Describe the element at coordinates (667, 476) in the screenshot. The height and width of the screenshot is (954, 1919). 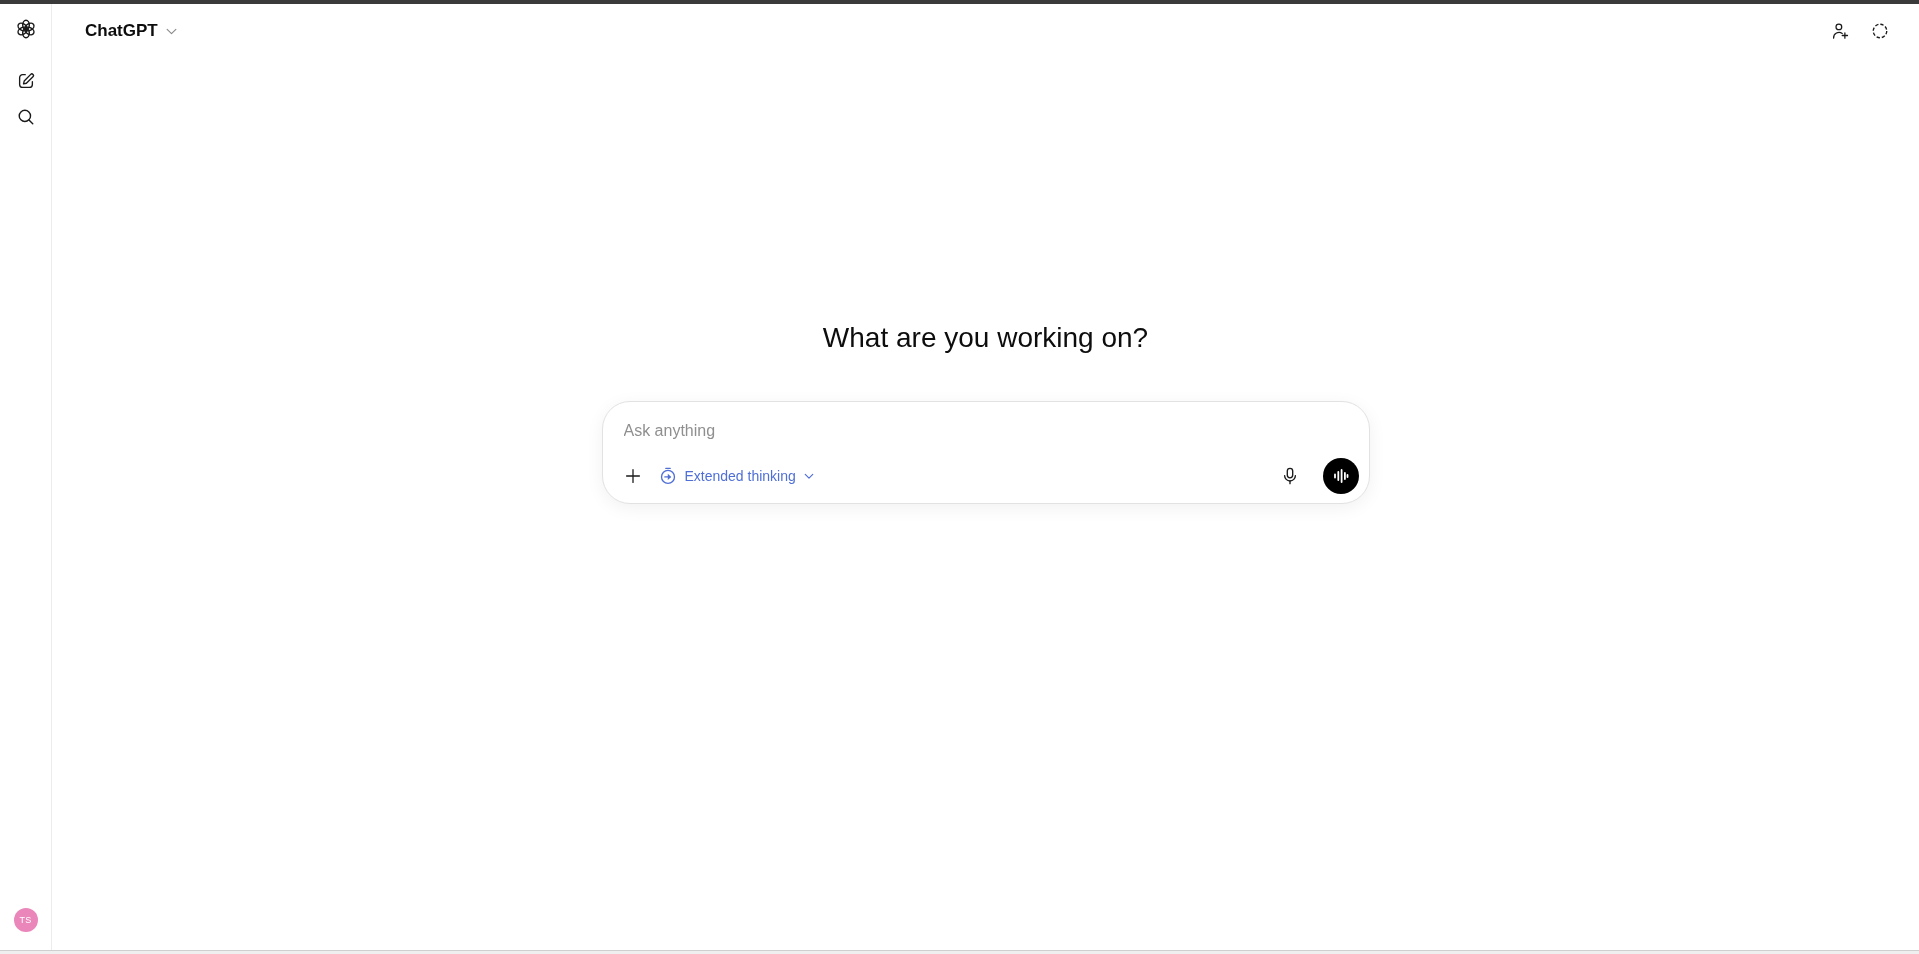
I see `stopwatch-icon` at that location.